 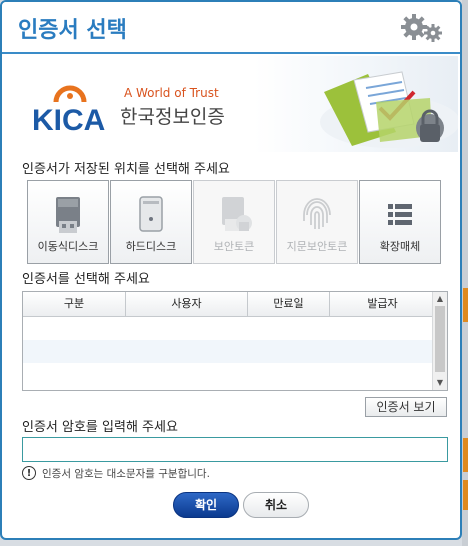 I want to click on location-extended-media: 확장매체, so click(x=400, y=222).